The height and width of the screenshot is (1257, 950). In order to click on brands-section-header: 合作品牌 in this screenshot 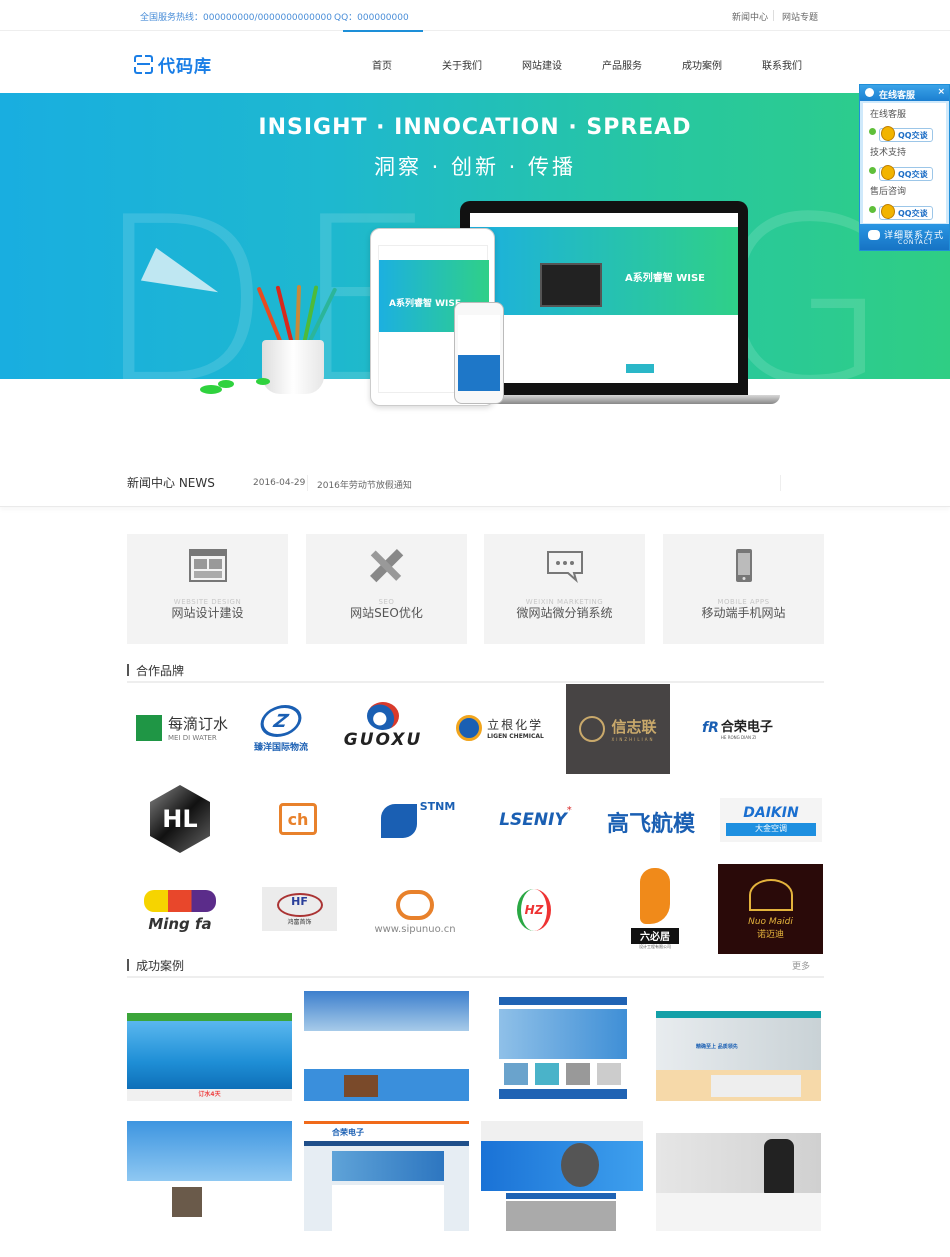, I will do `click(475, 672)`.